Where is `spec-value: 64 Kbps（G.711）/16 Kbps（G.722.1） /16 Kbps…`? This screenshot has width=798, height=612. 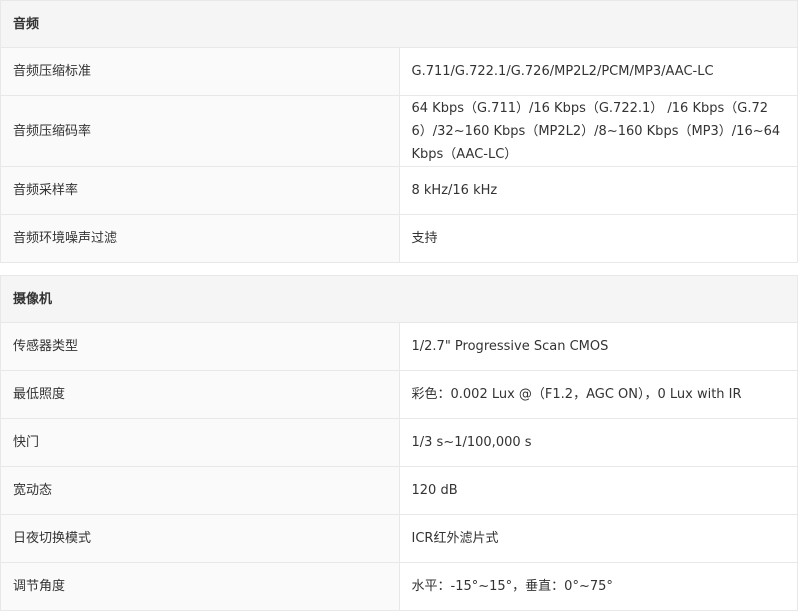 spec-value: 64 Kbps（G.711）/16 Kbps（G.722.1） /16 Kbps… is located at coordinates (598, 131).